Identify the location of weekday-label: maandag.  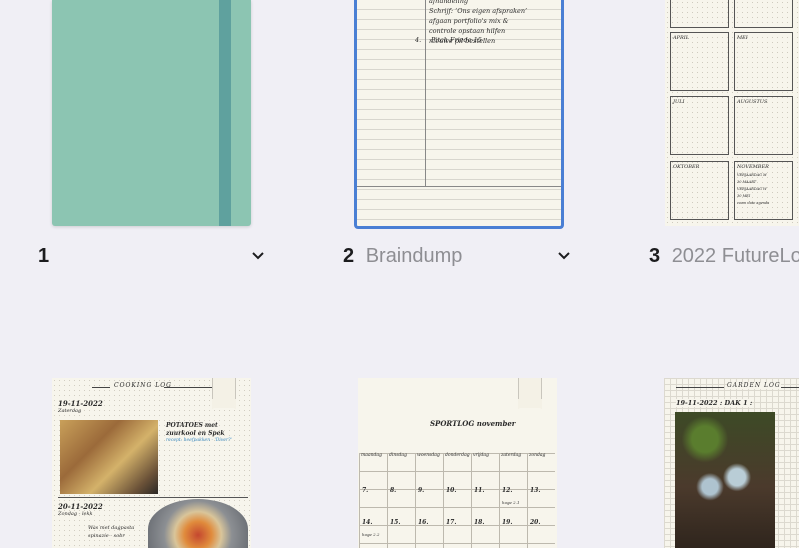
(371, 455).